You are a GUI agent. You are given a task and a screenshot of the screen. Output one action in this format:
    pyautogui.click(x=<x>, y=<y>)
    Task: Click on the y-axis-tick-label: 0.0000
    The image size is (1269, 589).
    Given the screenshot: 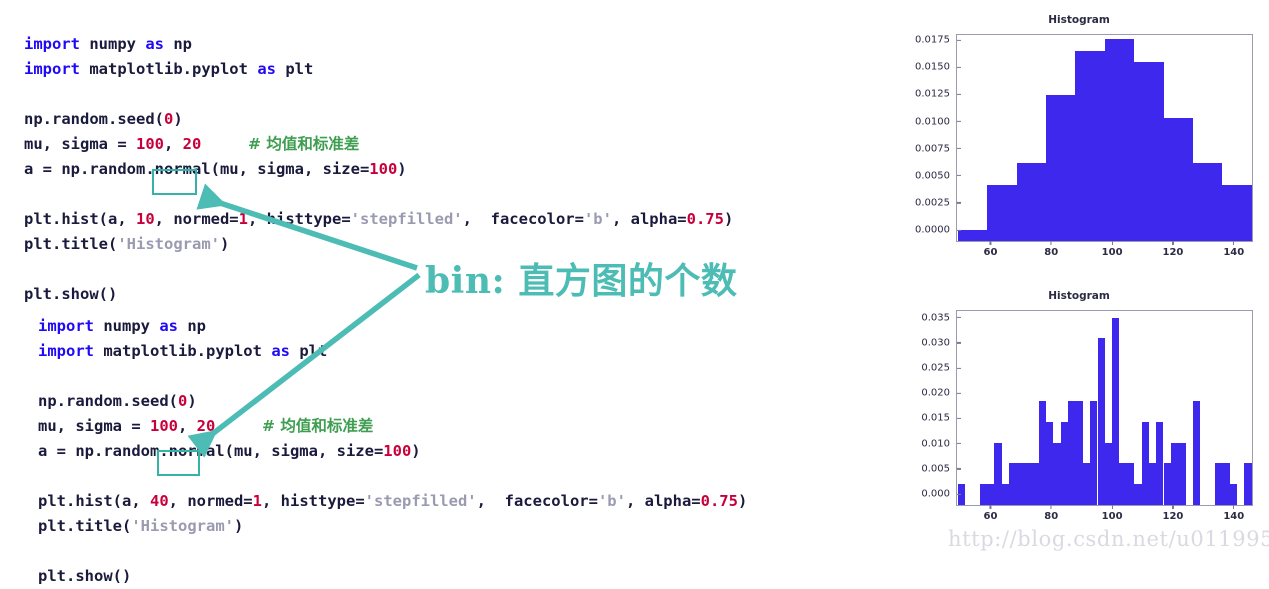 What is the action you would take?
    pyautogui.click(x=936, y=230)
    